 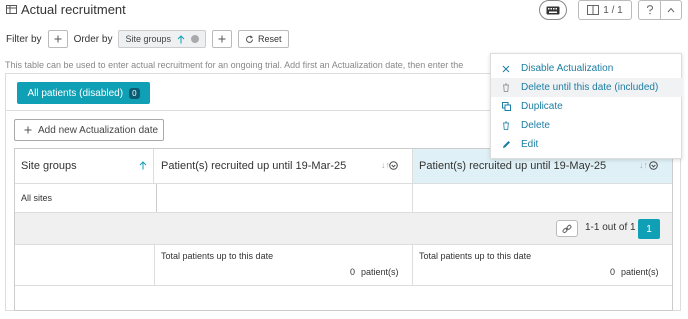 I want to click on tab-badge: 0, so click(x=134, y=93).